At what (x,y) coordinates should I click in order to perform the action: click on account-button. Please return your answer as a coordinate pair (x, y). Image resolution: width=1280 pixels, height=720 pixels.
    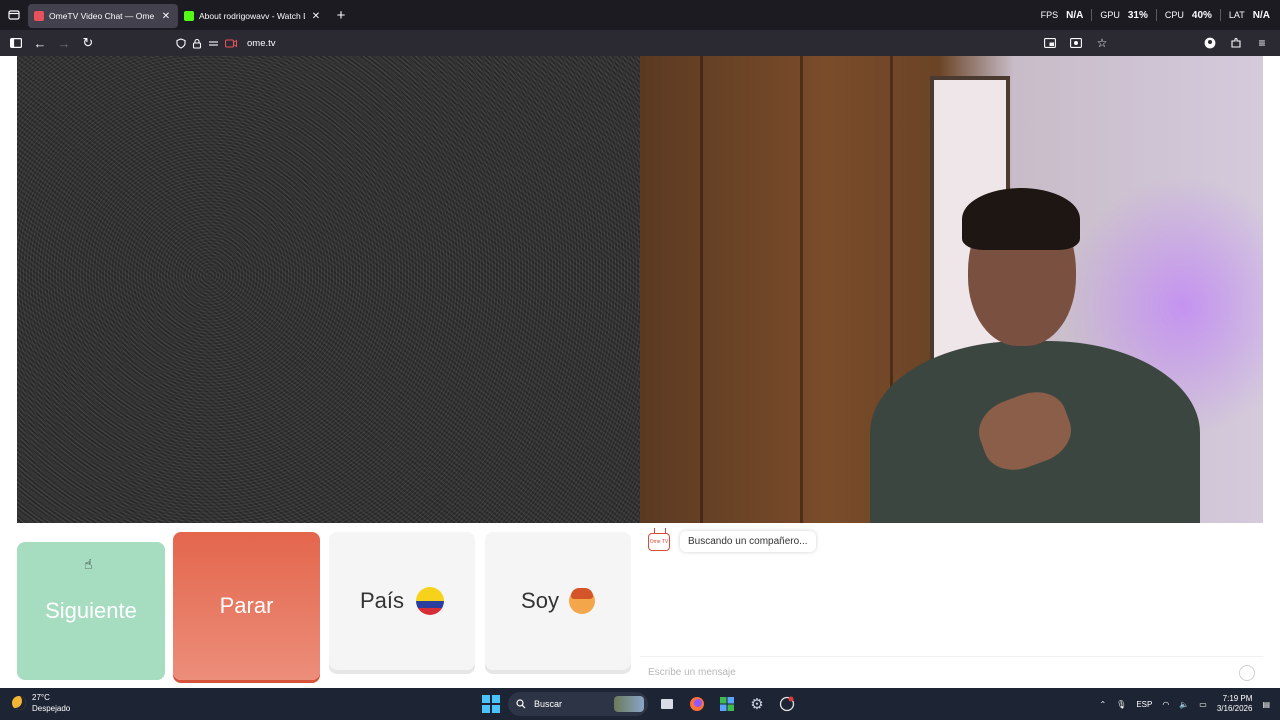
    Looking at the image, I should click on (1210, 43).